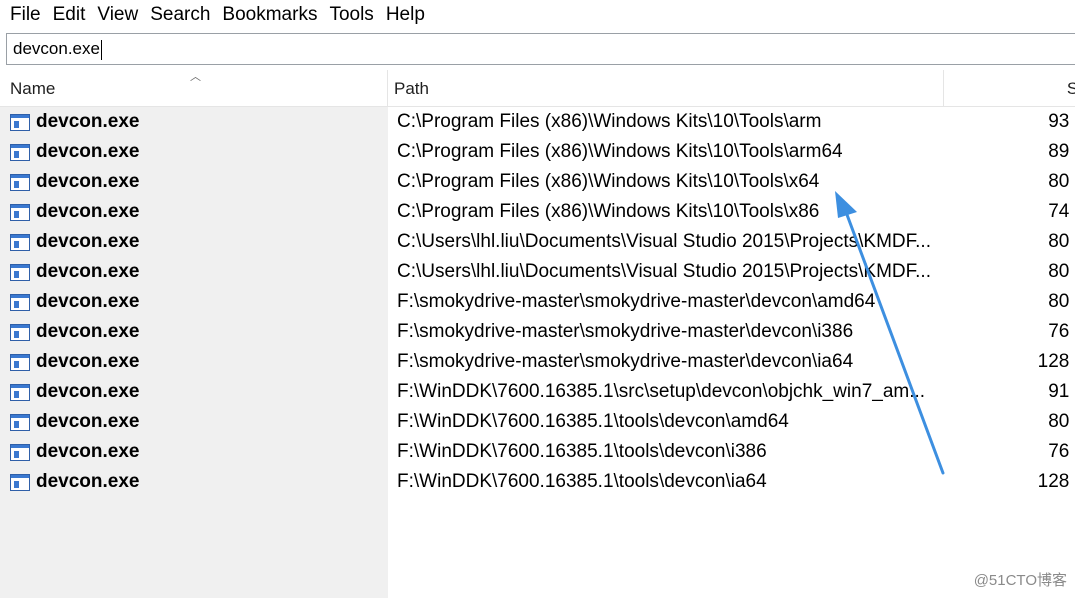 This screenshot has width=1075, height=598. Describe the element at coordinates (33, 88) in the screenshot. I see `column-header-name-label: Name` at that location.